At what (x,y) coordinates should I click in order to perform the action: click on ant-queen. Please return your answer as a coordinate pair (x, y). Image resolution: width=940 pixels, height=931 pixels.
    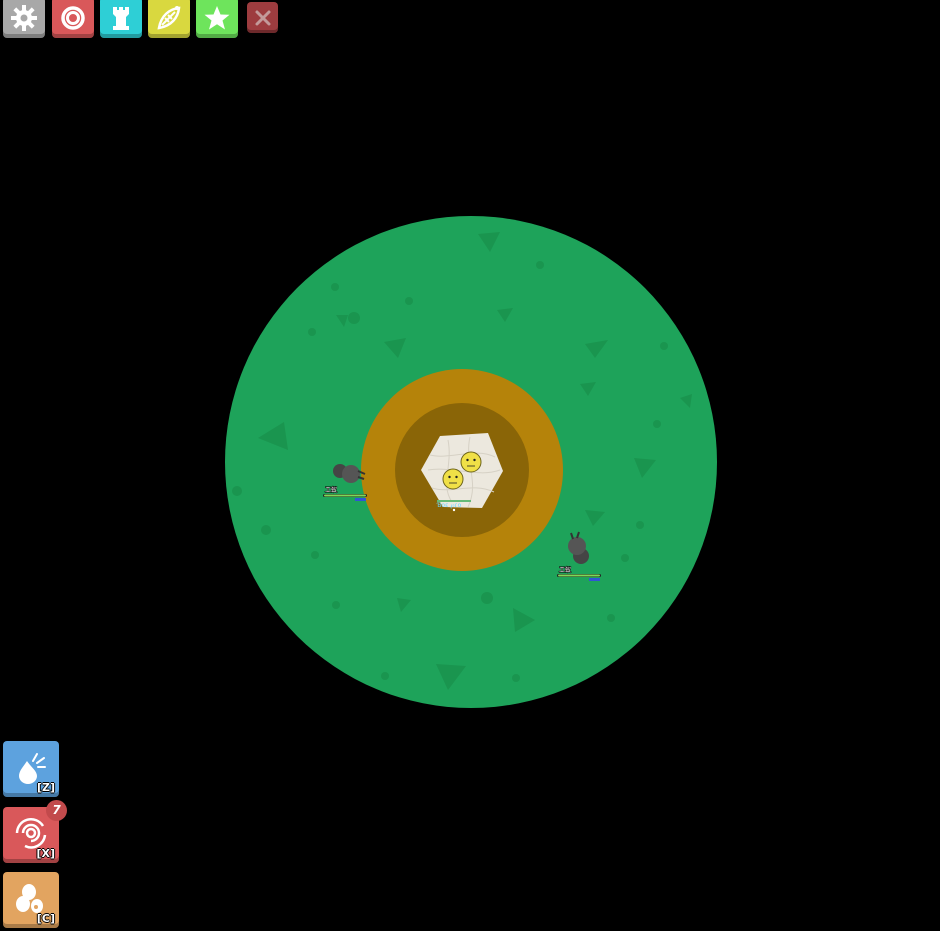
    Looking at the image, I should click on (471, 462).